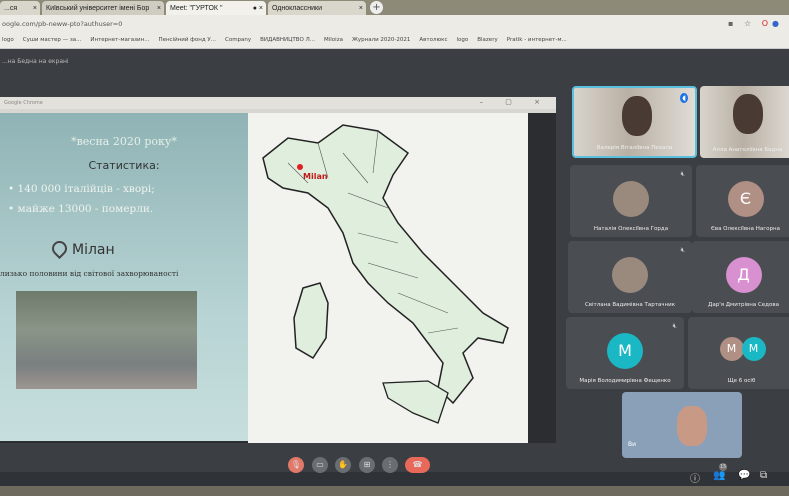 The image size is (789, 496). What do you see at coordinates (720, 472) in the screenshot?
I see `people-icon: 👥 15` at bounding box center [720, 472].